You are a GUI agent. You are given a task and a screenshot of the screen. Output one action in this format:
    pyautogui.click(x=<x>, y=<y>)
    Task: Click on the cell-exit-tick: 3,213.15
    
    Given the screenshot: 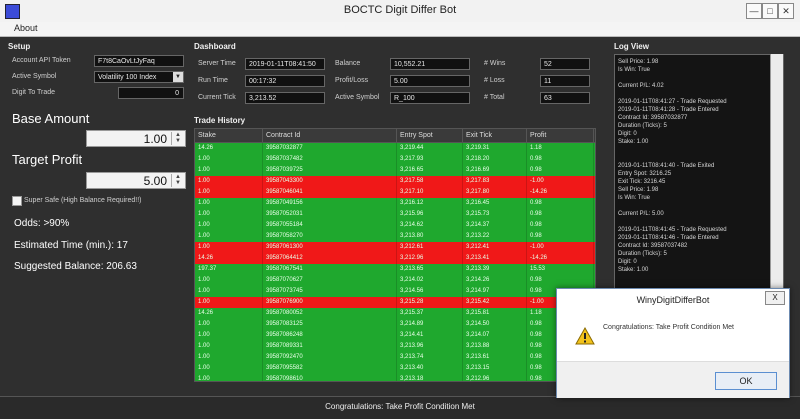 What is the action you would take?
    pyautogui.click(x=495, y=368)
    